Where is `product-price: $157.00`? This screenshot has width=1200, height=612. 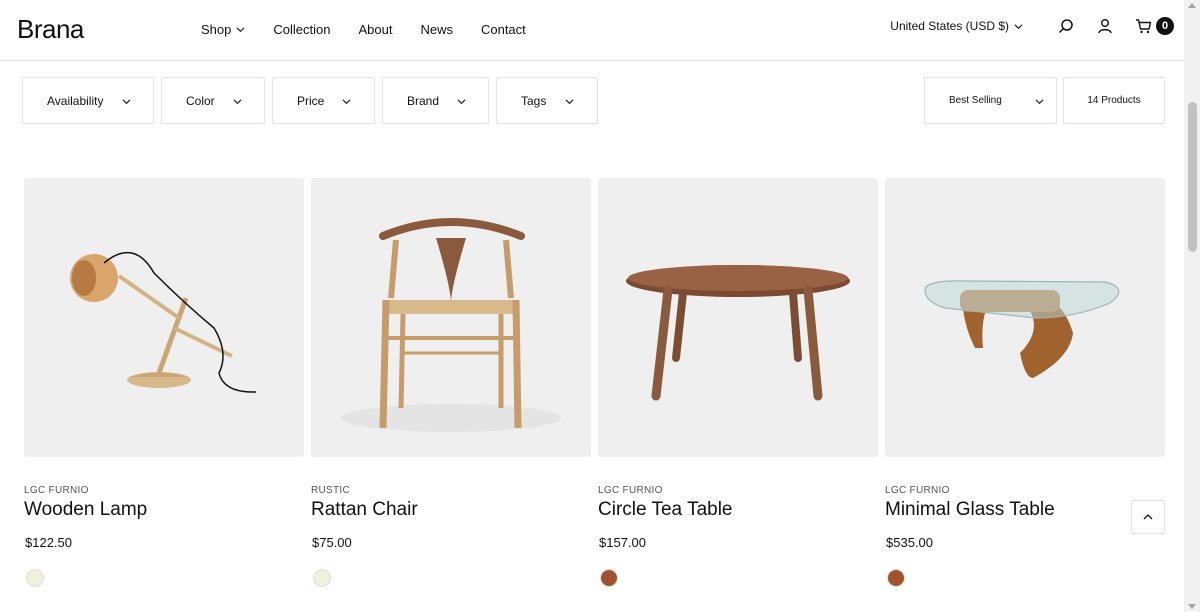
product-price: $157.00 is located at coordinates (622, 542).